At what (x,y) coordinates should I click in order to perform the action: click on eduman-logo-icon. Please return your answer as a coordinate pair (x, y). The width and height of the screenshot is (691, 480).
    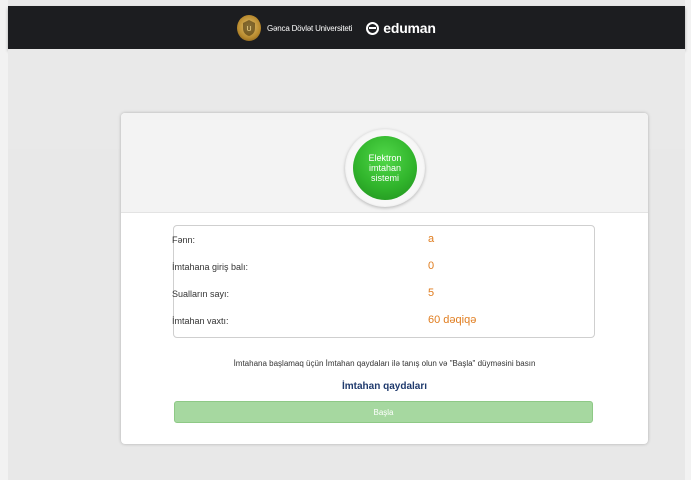
    Looking at the image, I should click on (373, 28).